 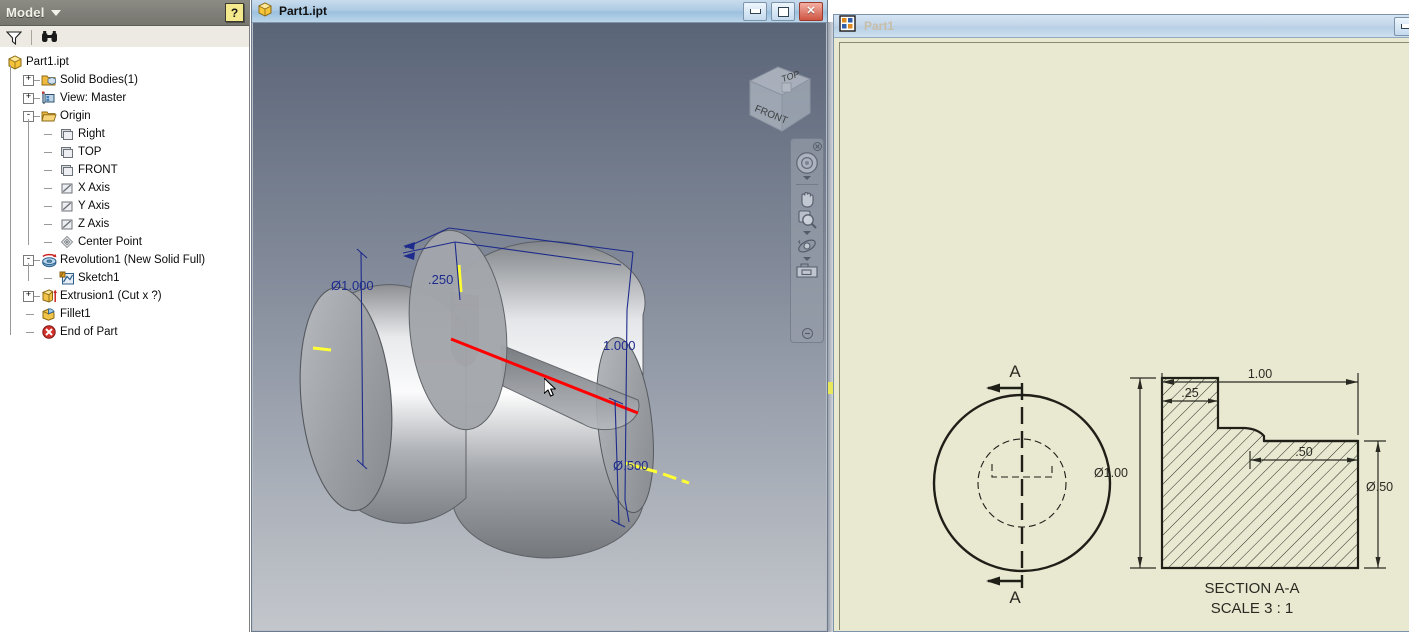 I want to click on dim-flange-thickness: .250, so click(x=440, y=279).